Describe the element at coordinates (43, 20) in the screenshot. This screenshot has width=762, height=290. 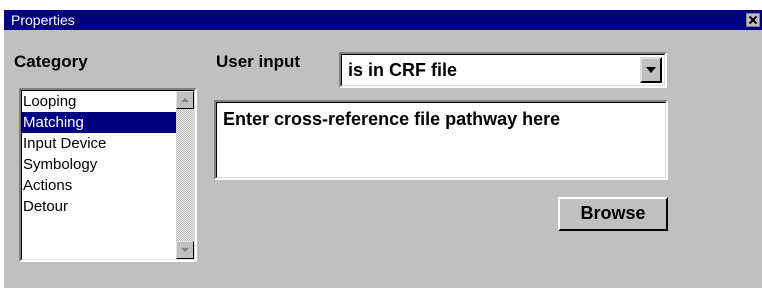
I see `window-title: Properties` at that location.